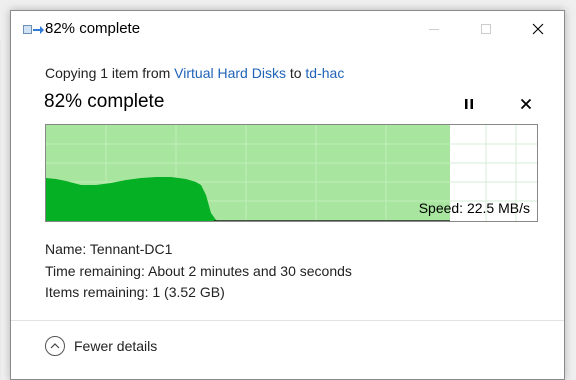  What do you see at coordinates (295, 73) in the screenshot?
I see `copy-middle: to` at bounding box center [295, 73].